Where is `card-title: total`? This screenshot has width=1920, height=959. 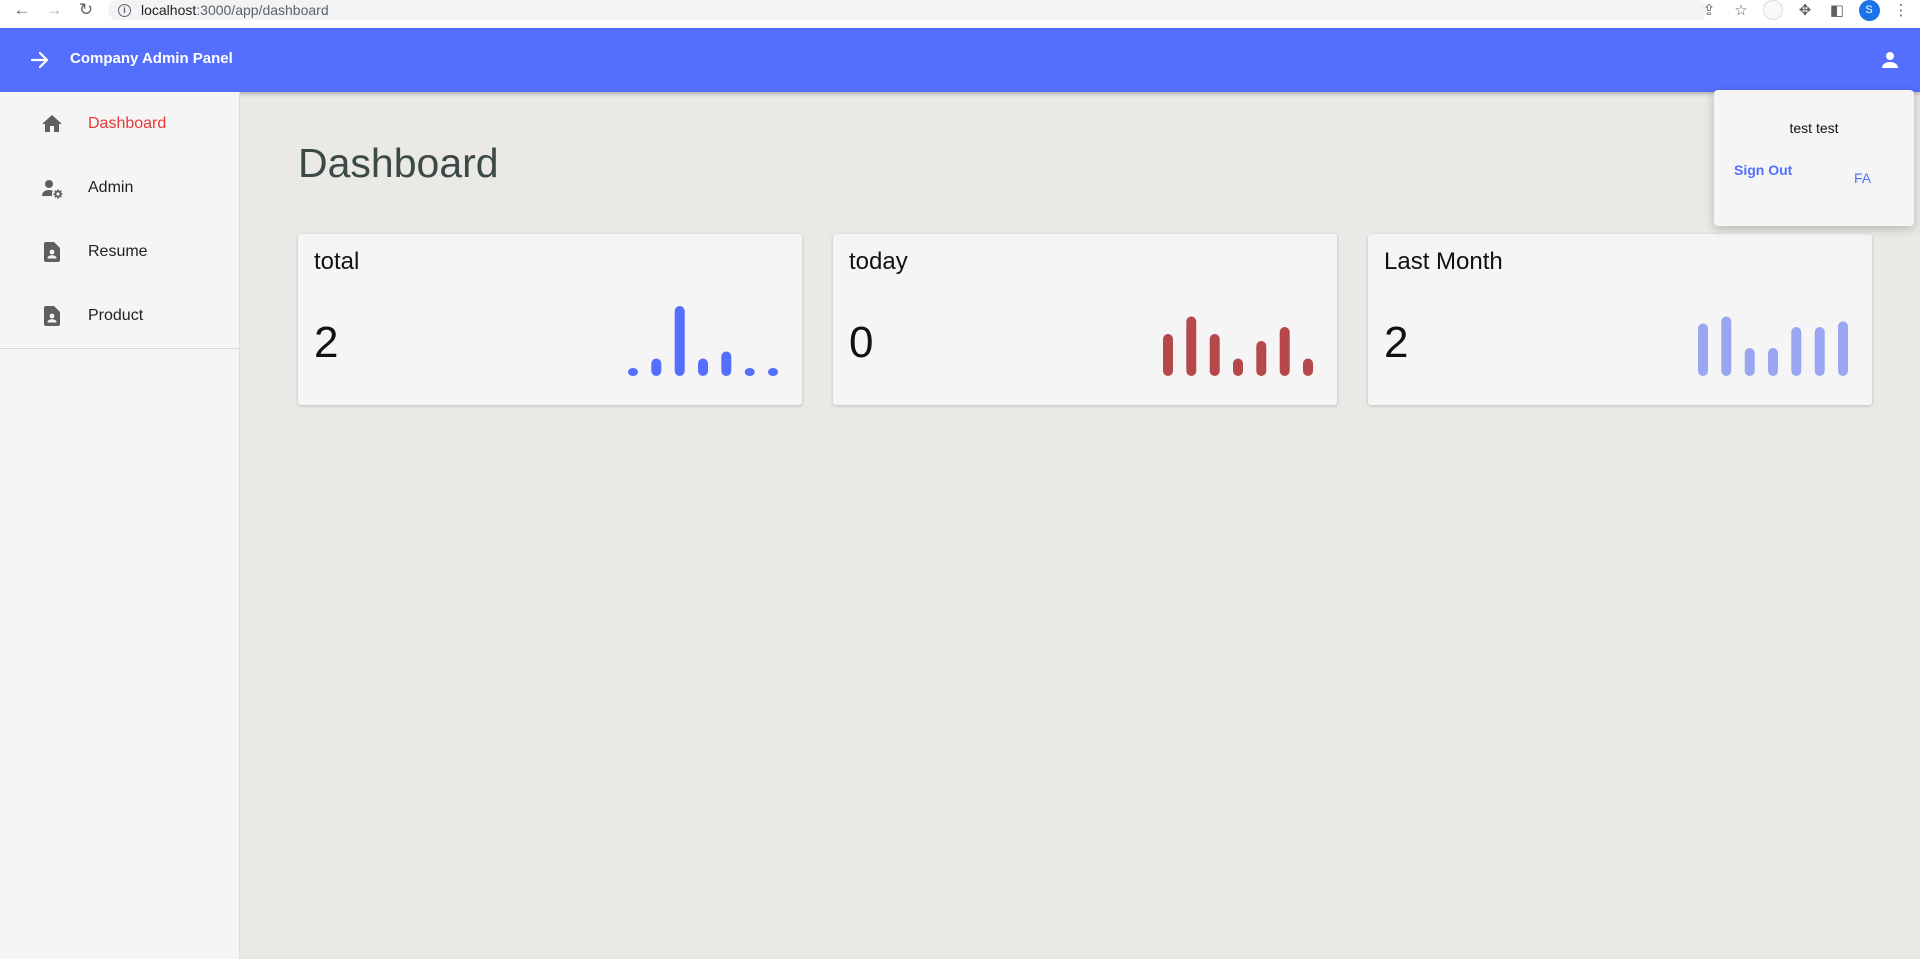
card-title: total is located at coordinates (337, 261).